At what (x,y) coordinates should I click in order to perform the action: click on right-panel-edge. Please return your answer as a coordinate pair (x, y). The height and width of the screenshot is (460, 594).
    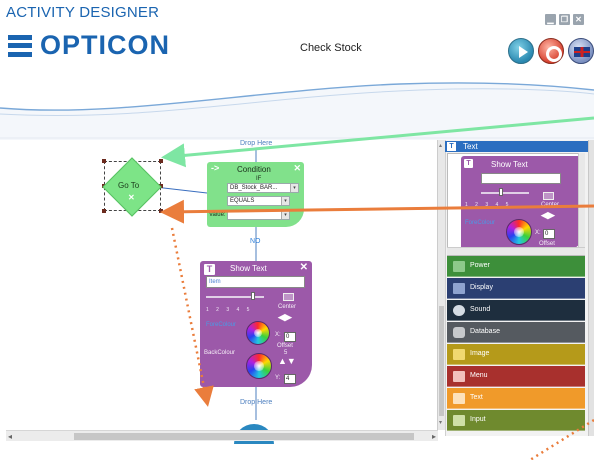
    Looking at the image, I should click on (591, 288).